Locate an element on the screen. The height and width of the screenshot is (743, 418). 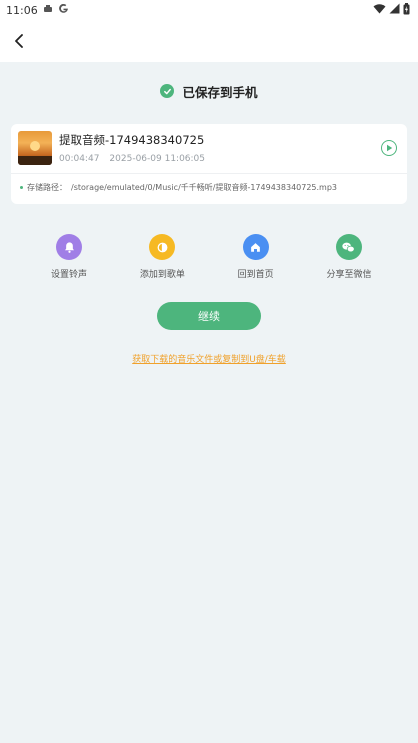
home-icon is located at coordinates (255, 247).